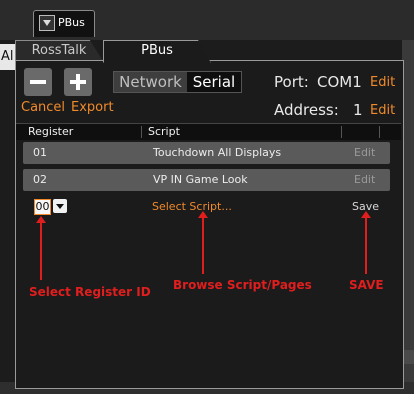 Image resolution: width=414 pixels, height=394 pixels. What do you see at coordinates (7, 57) in the screenshot?
I see `background-window-fragment: Al` at bounding box center [7, 57].